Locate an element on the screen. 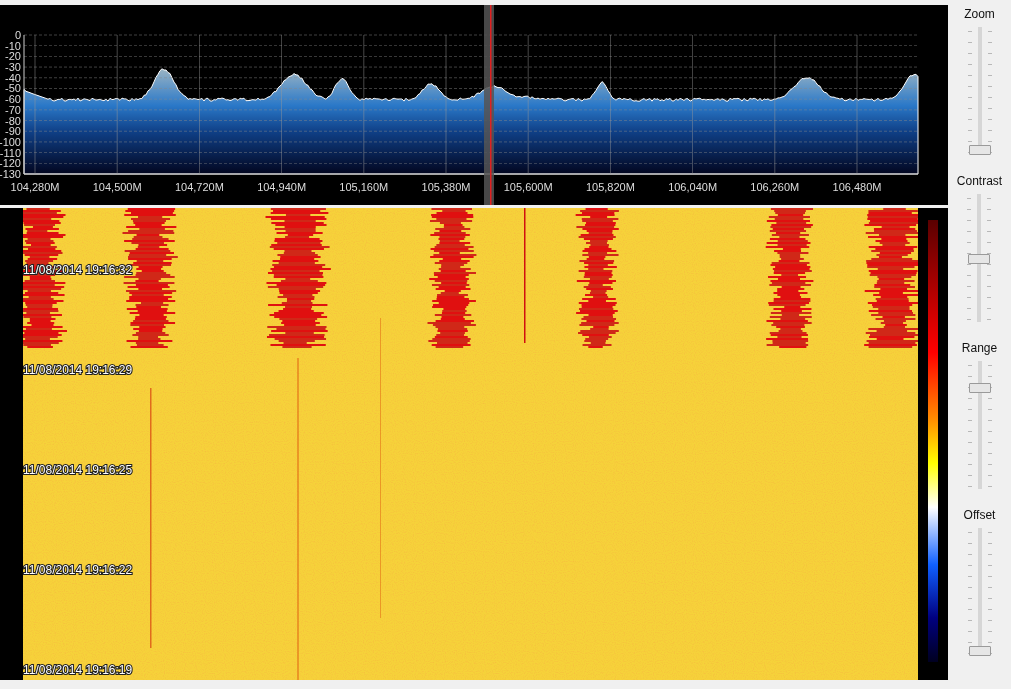 The image size is (1011, 689). axis-label: 104,500M is located at coordinates (117, 187).